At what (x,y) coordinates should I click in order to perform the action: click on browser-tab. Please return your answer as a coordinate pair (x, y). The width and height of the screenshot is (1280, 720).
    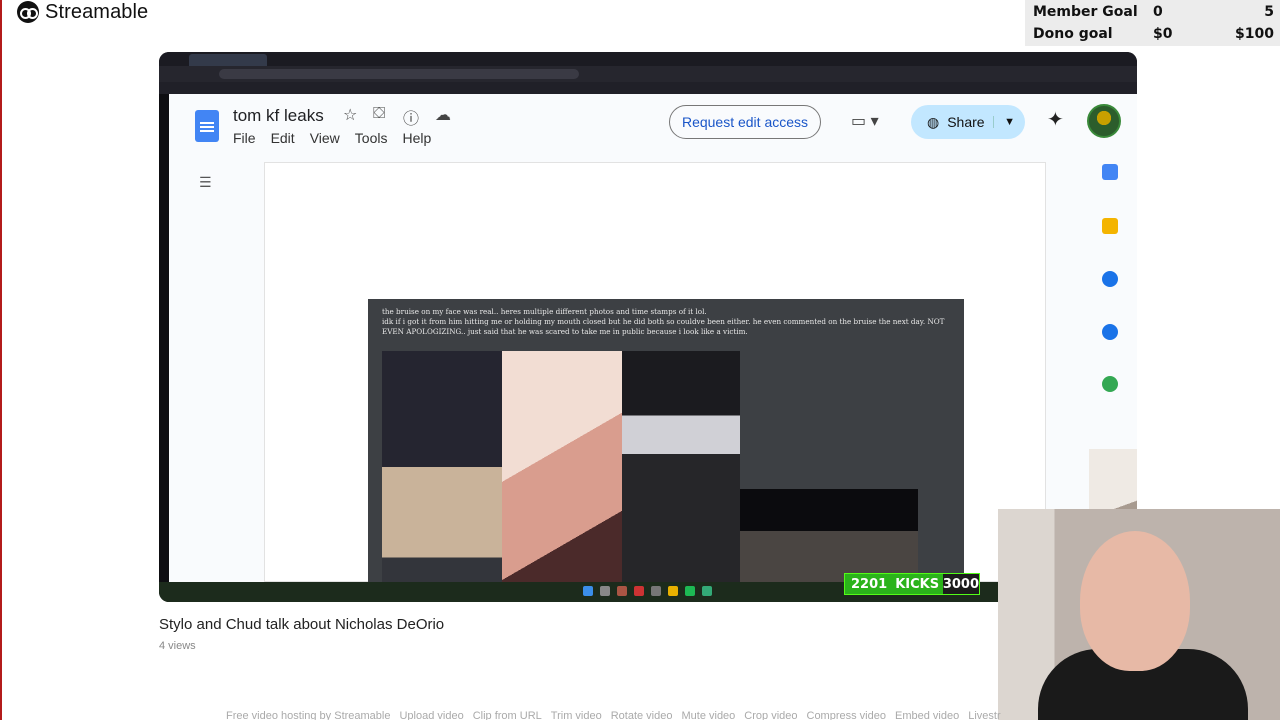
    Looking at the image, I should click on (228, 60).